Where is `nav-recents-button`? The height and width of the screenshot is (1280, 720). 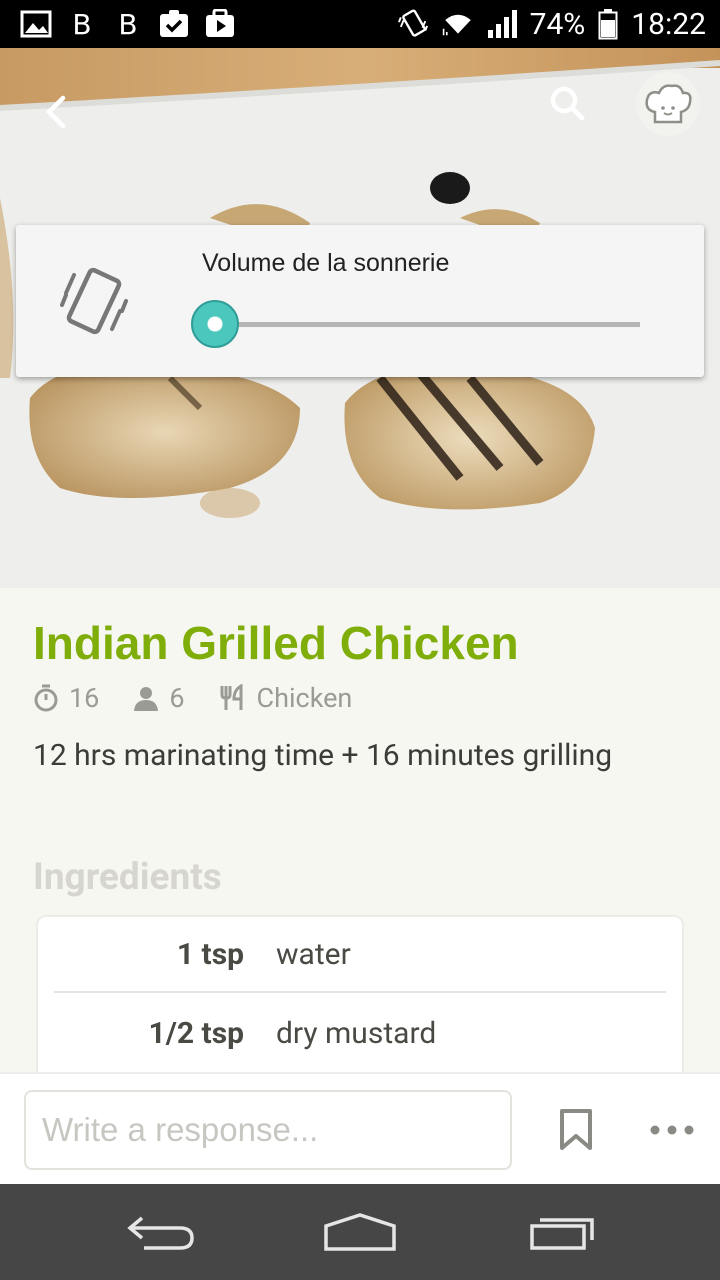 nav-recents-button is located at coordinates (560, 1232).